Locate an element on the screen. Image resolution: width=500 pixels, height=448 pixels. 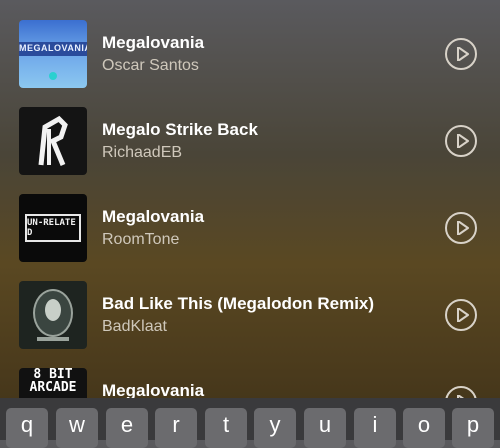
logo-icon is located at coordinates (53, 140).